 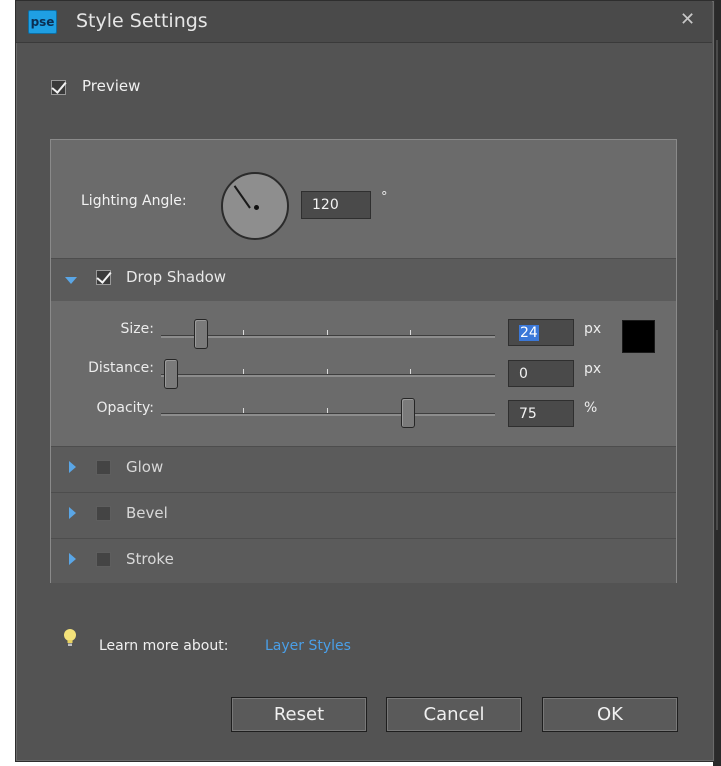 I want to click on size-label: Size:, so click(x=137, y=329).